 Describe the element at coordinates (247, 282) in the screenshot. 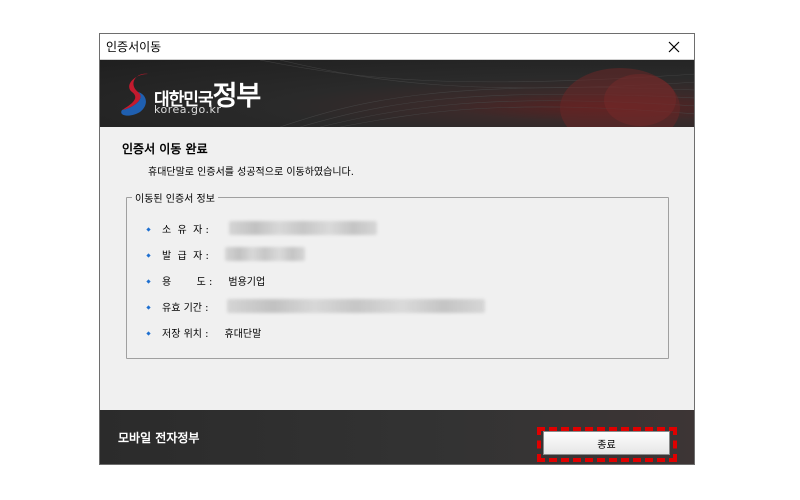

I see `field-value: 범용기업` at that location.